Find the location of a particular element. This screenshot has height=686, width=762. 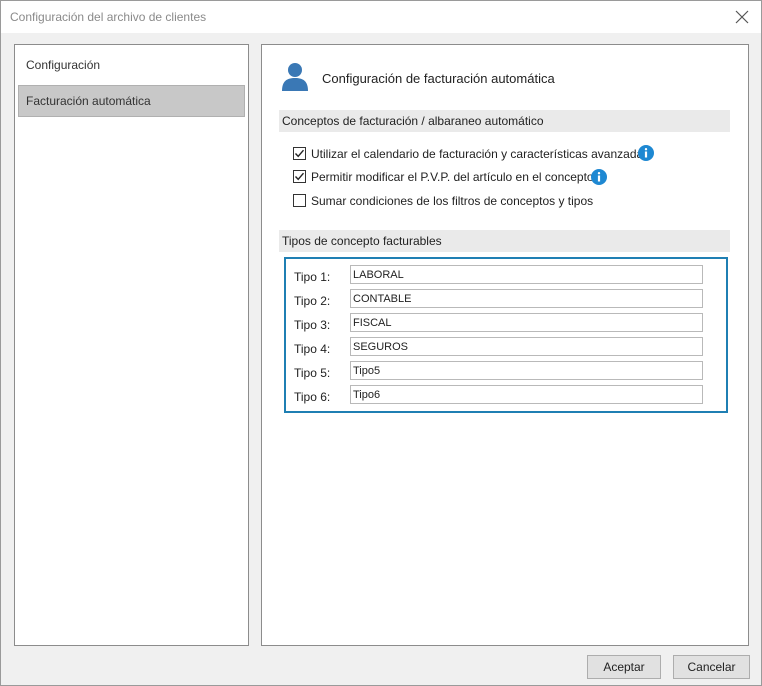

tipo-row: Tipo 2: is located at coordinates (506, 300).